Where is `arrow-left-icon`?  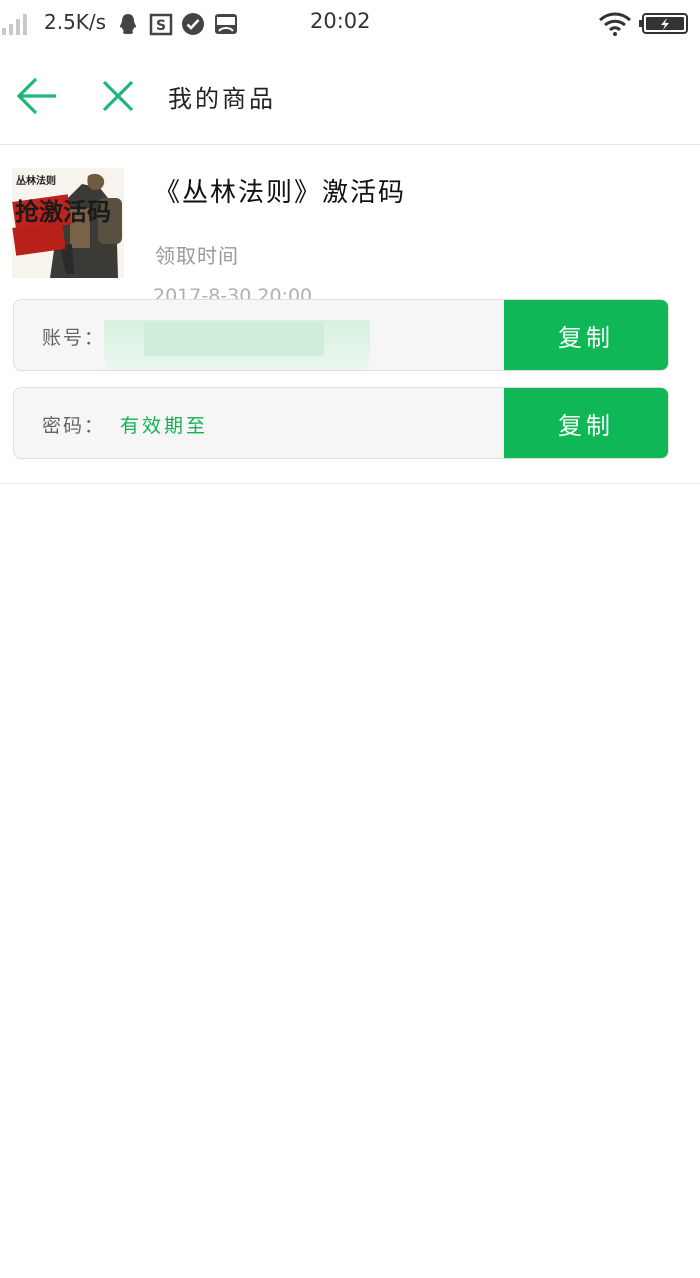
arrow-left-icon is located at coordinates (38, 96).